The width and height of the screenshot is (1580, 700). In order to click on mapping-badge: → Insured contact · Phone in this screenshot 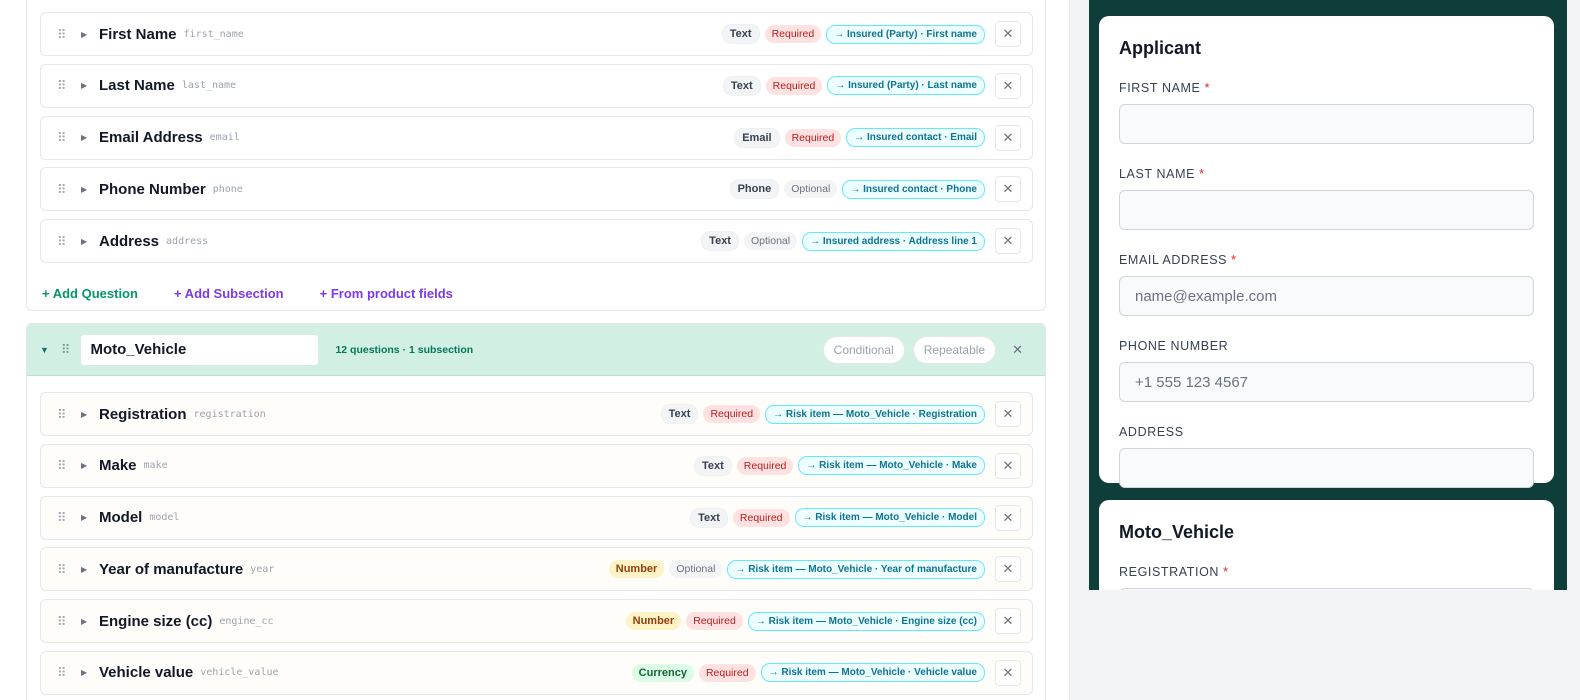, I will do `click(913, 189)`.